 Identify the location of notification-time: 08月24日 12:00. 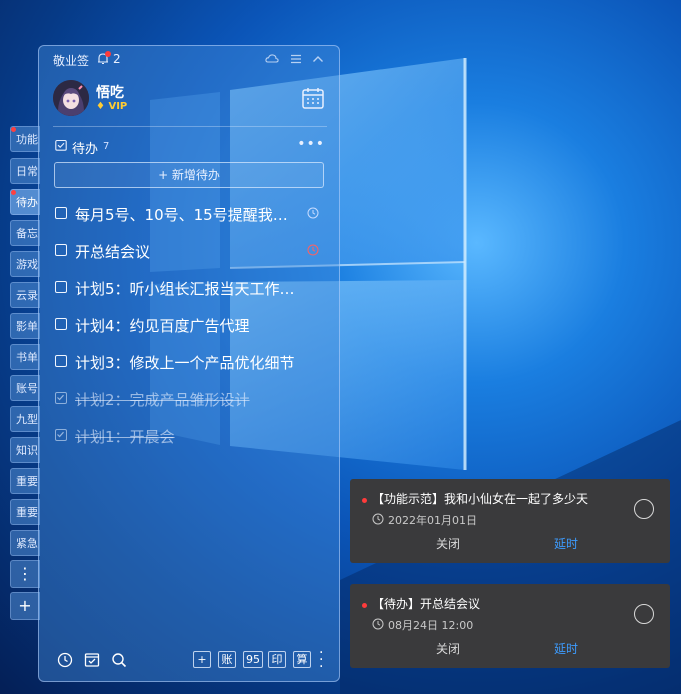
(431, 625).